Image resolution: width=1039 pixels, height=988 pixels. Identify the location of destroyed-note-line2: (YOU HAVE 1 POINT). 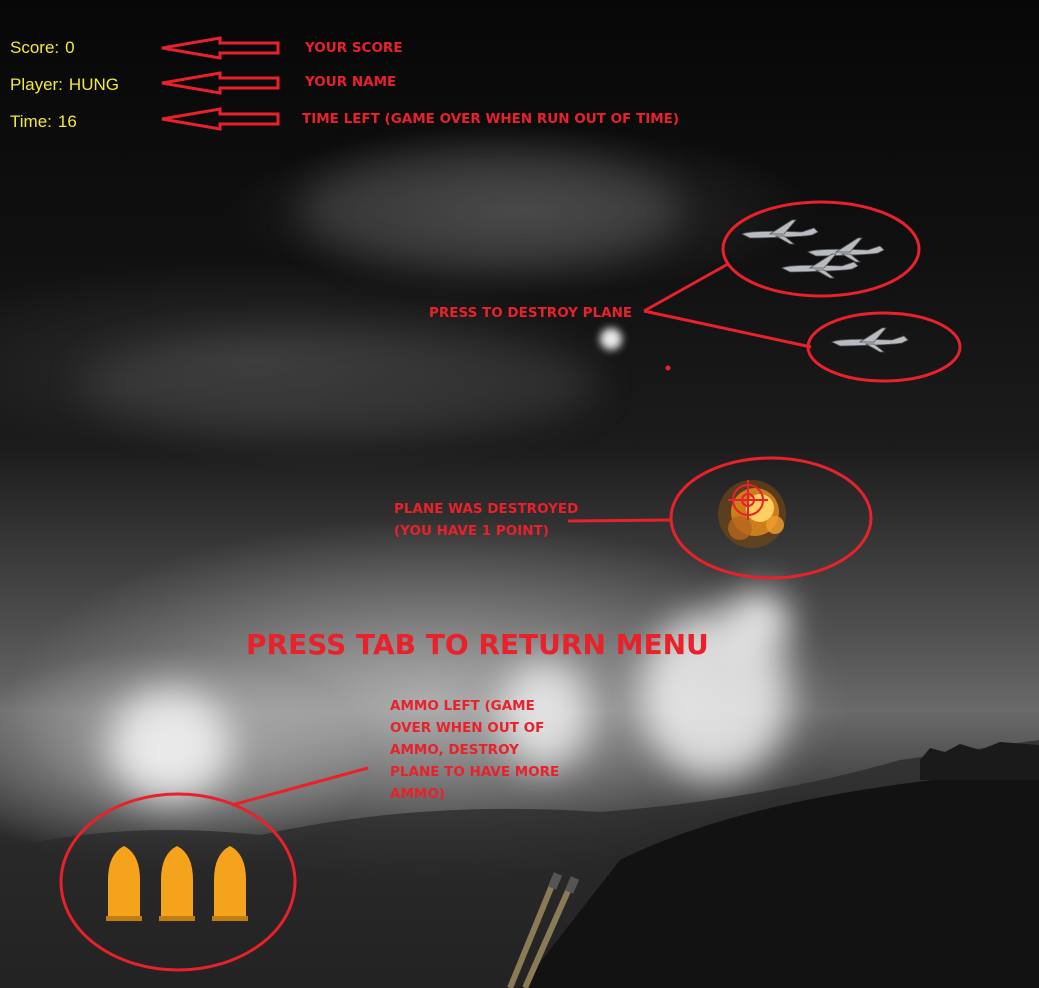
(471, 531).